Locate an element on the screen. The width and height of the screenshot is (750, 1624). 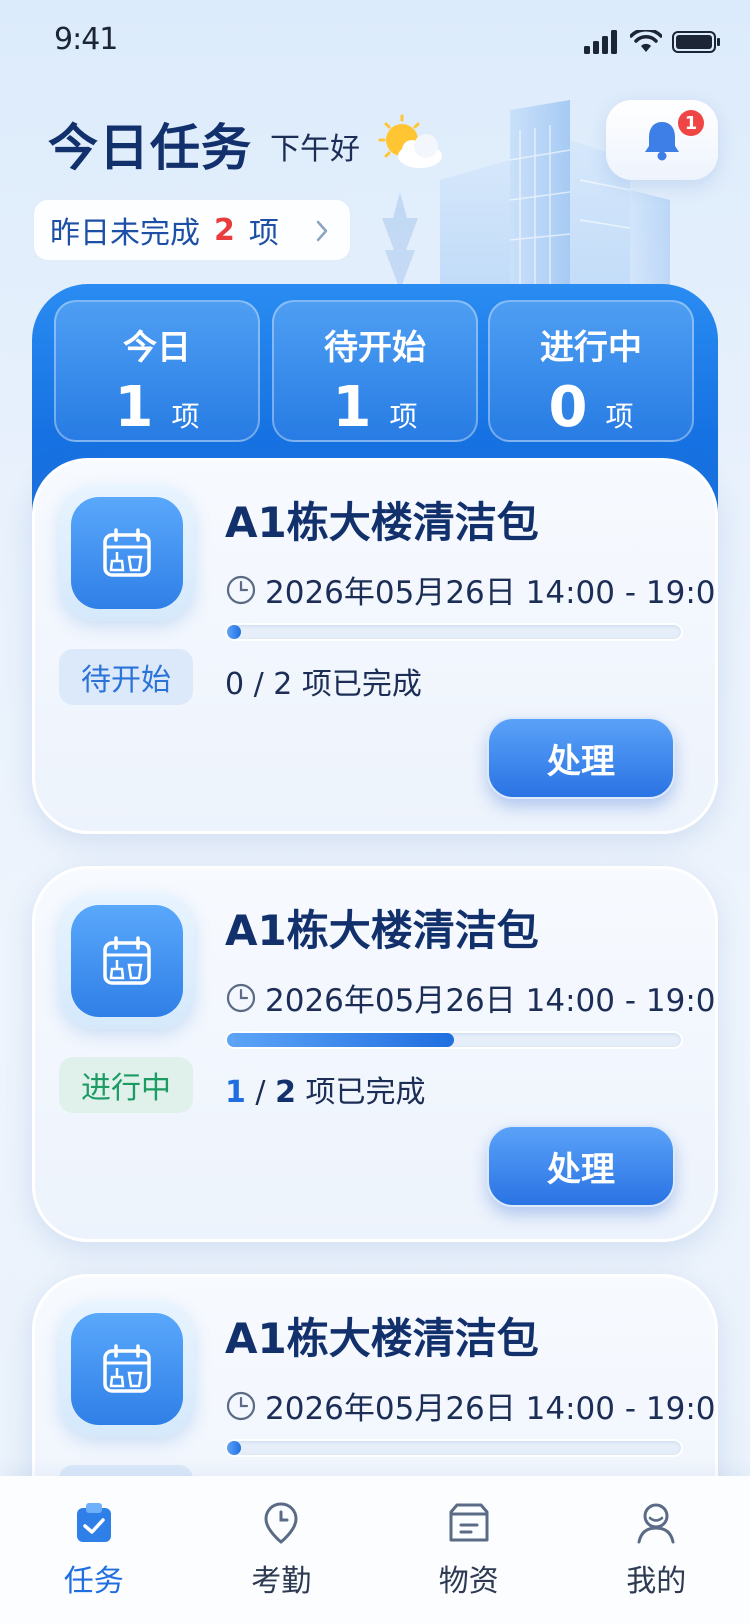
page-title: 今日任务 is located at coordinates (150, 148).